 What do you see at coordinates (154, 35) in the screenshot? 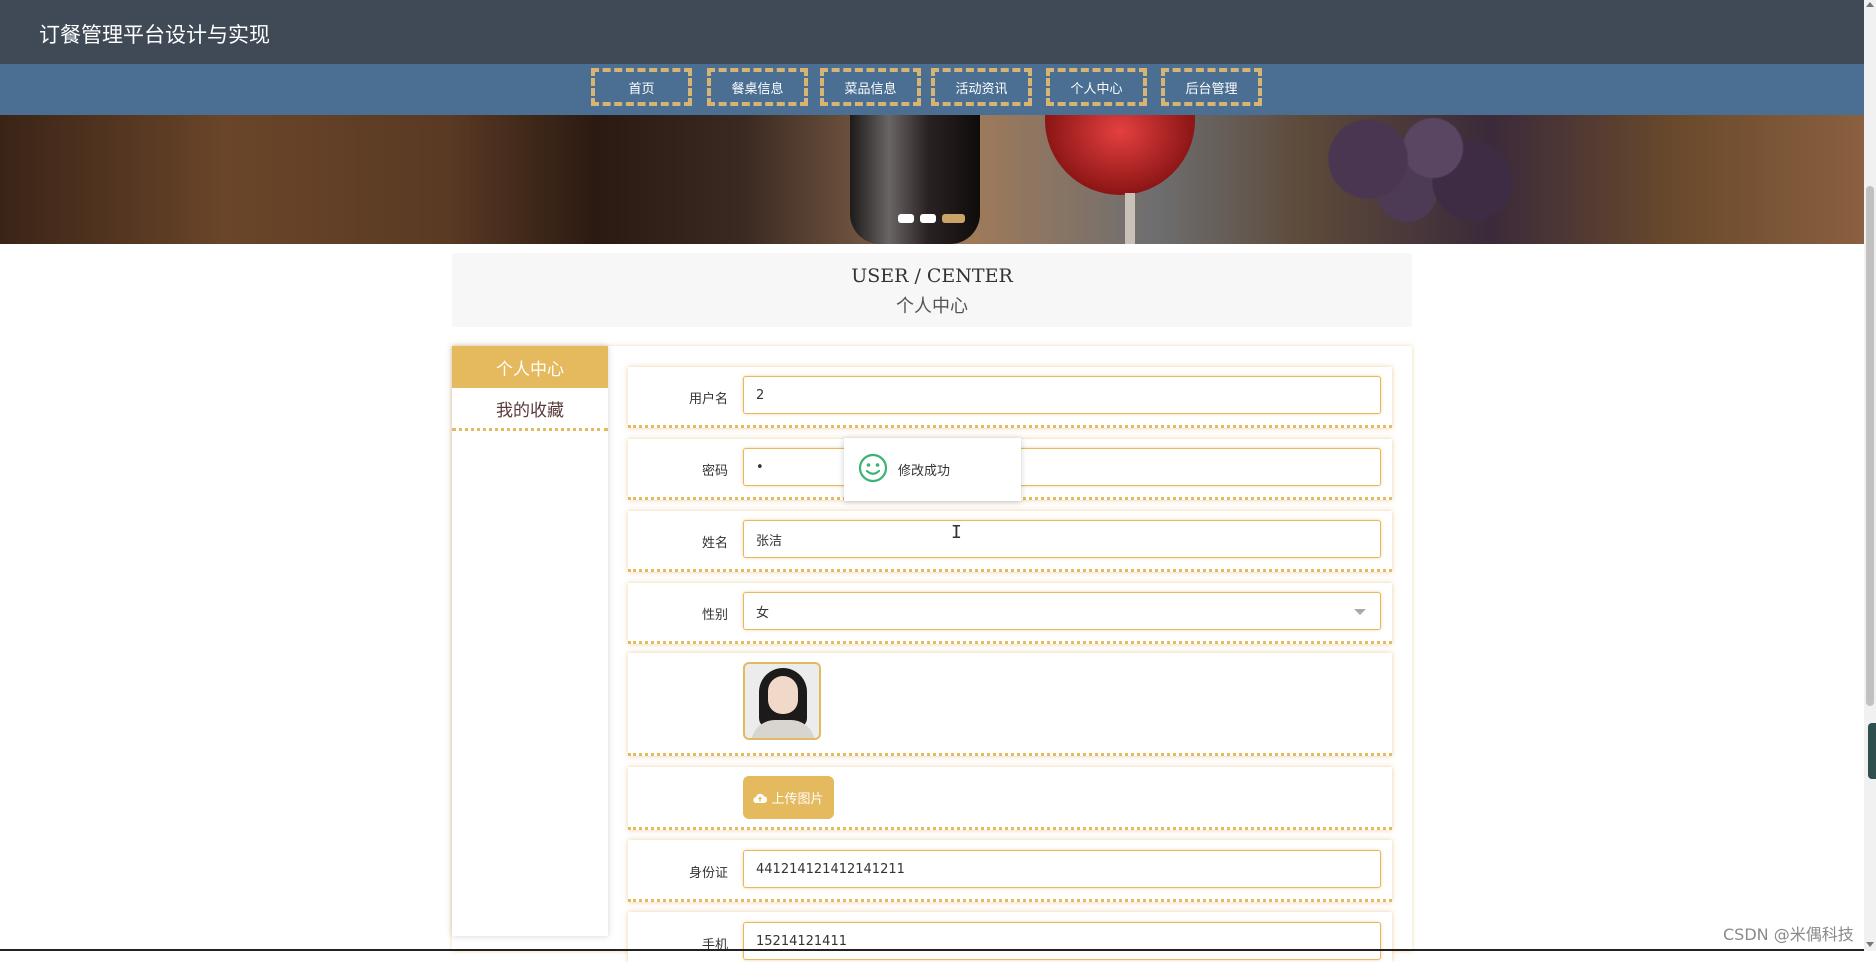
I see `site-title: 订餐管理平台设计与实现` at bounding box center [154, 35].